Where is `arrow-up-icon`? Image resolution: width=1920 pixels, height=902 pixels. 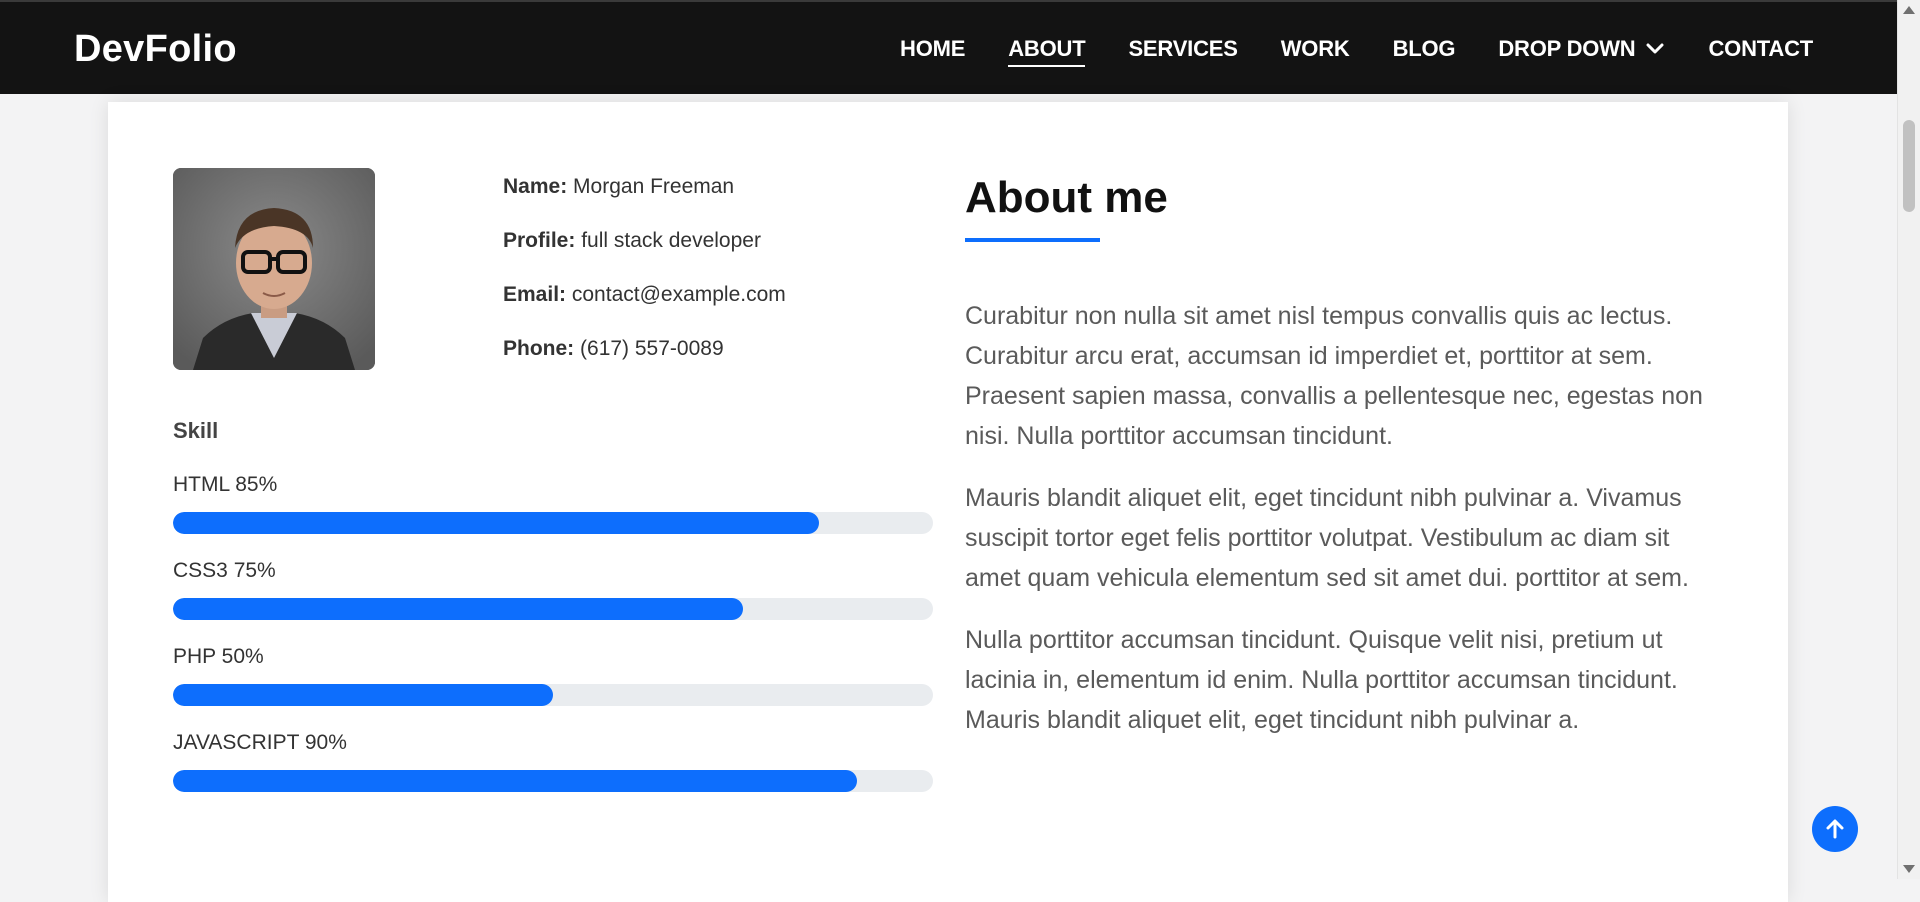 arrow-up-icon is located at coordinates (1835, 829).